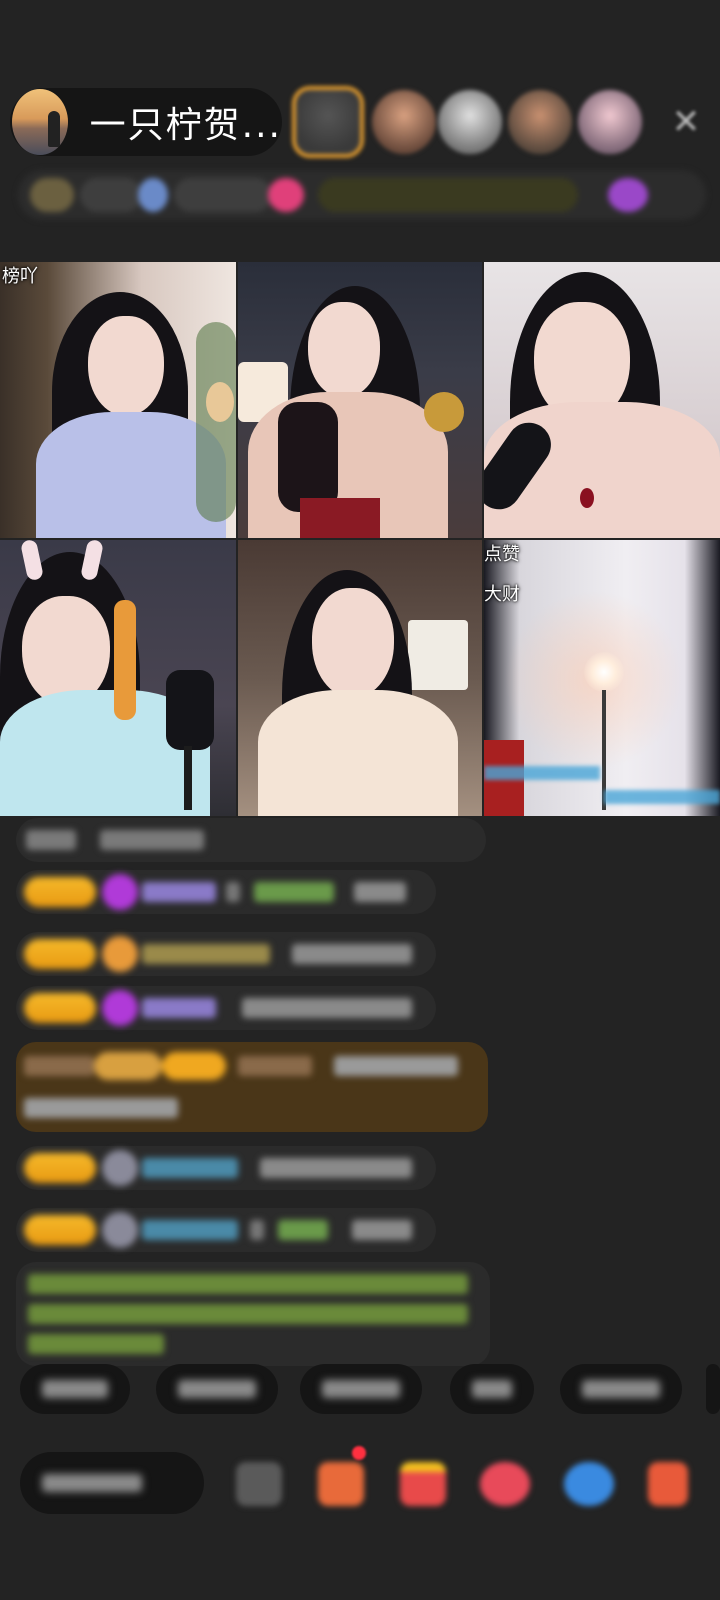 This screenshot has width=720, height=1600. I want to click on close-icon: ✕, so click(686, 122).